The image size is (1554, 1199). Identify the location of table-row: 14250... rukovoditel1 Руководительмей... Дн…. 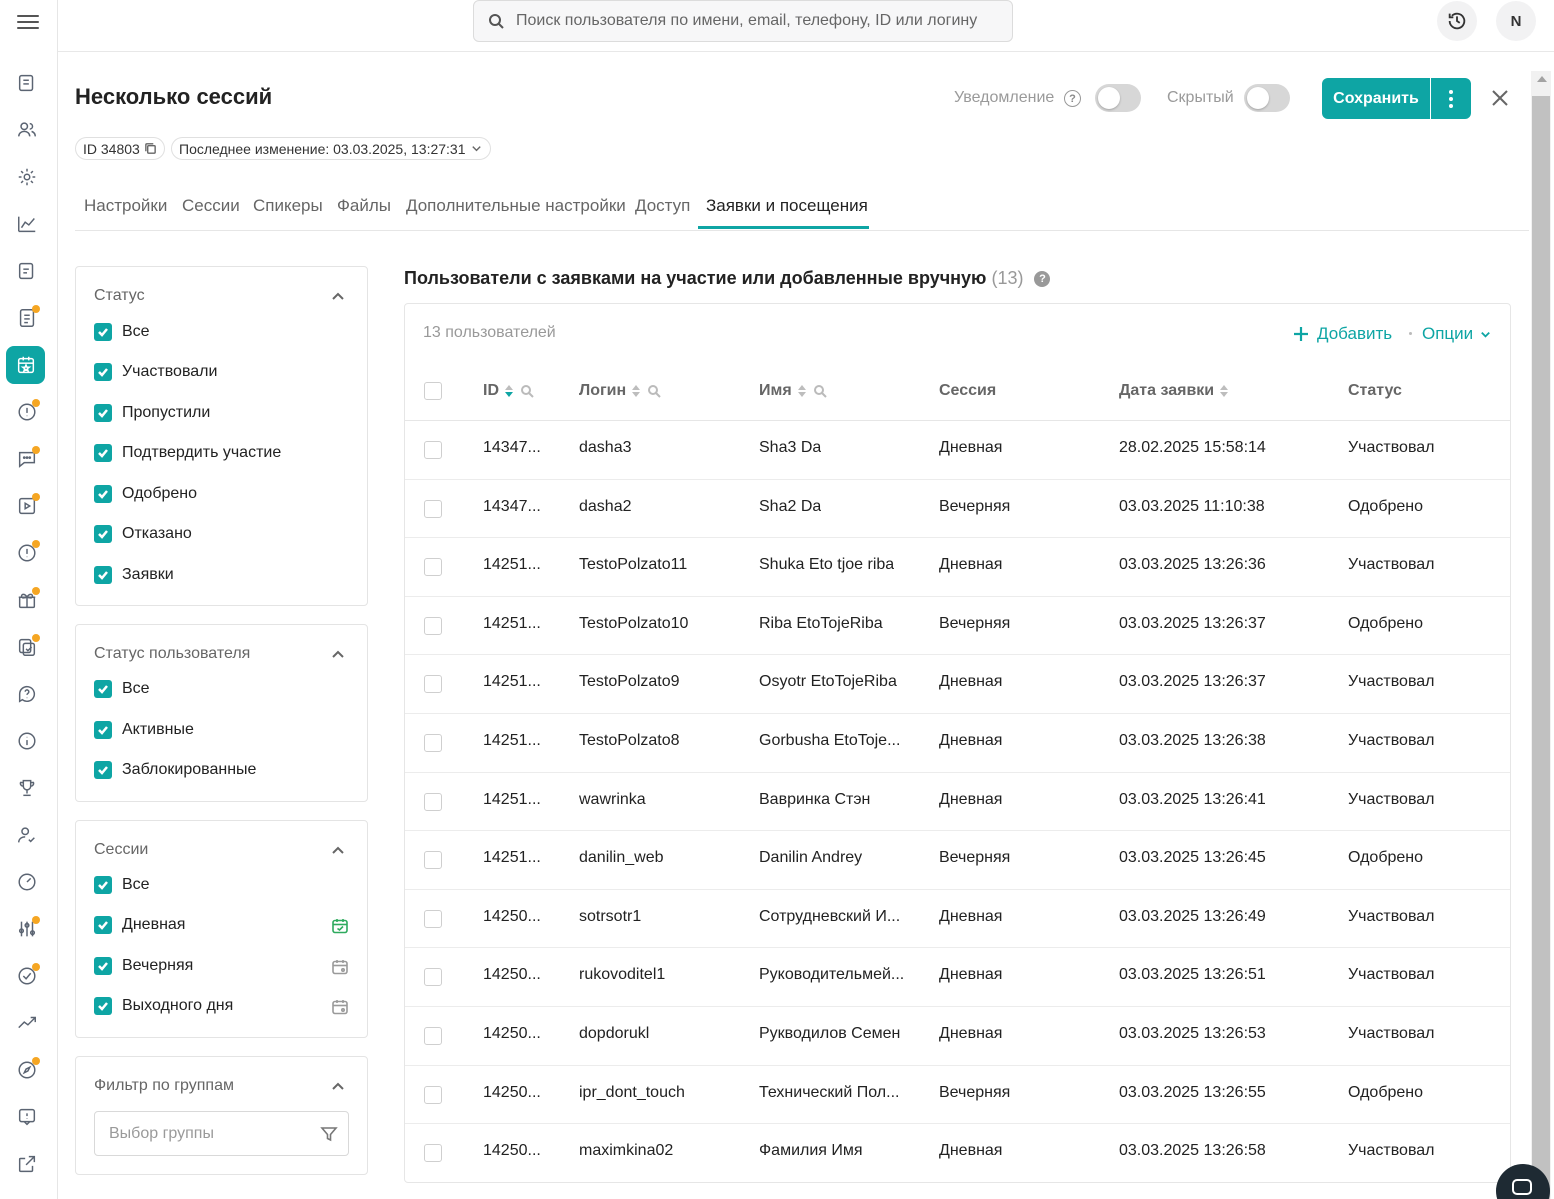
(957, 977).